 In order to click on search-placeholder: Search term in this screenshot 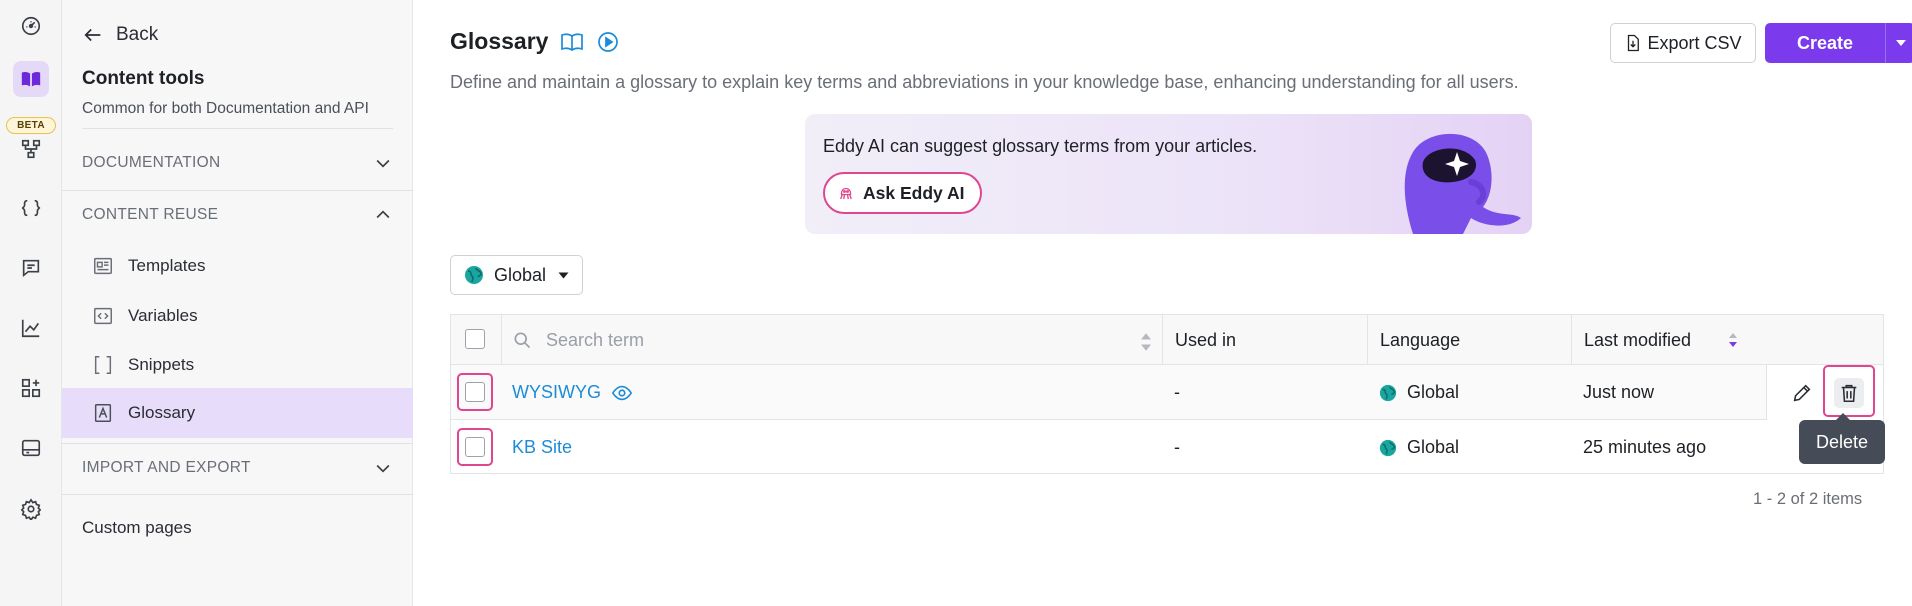, I will do `click(595, 339)`.